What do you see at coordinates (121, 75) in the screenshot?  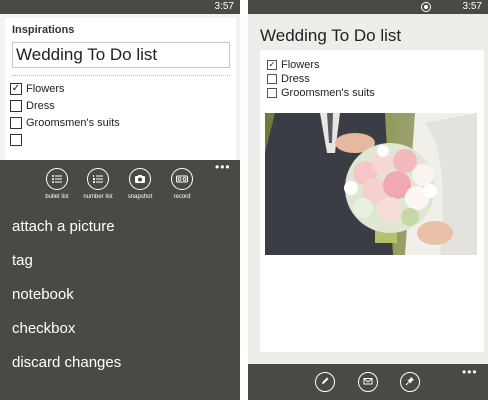 I see `divider` at bounding box center [121, 75].